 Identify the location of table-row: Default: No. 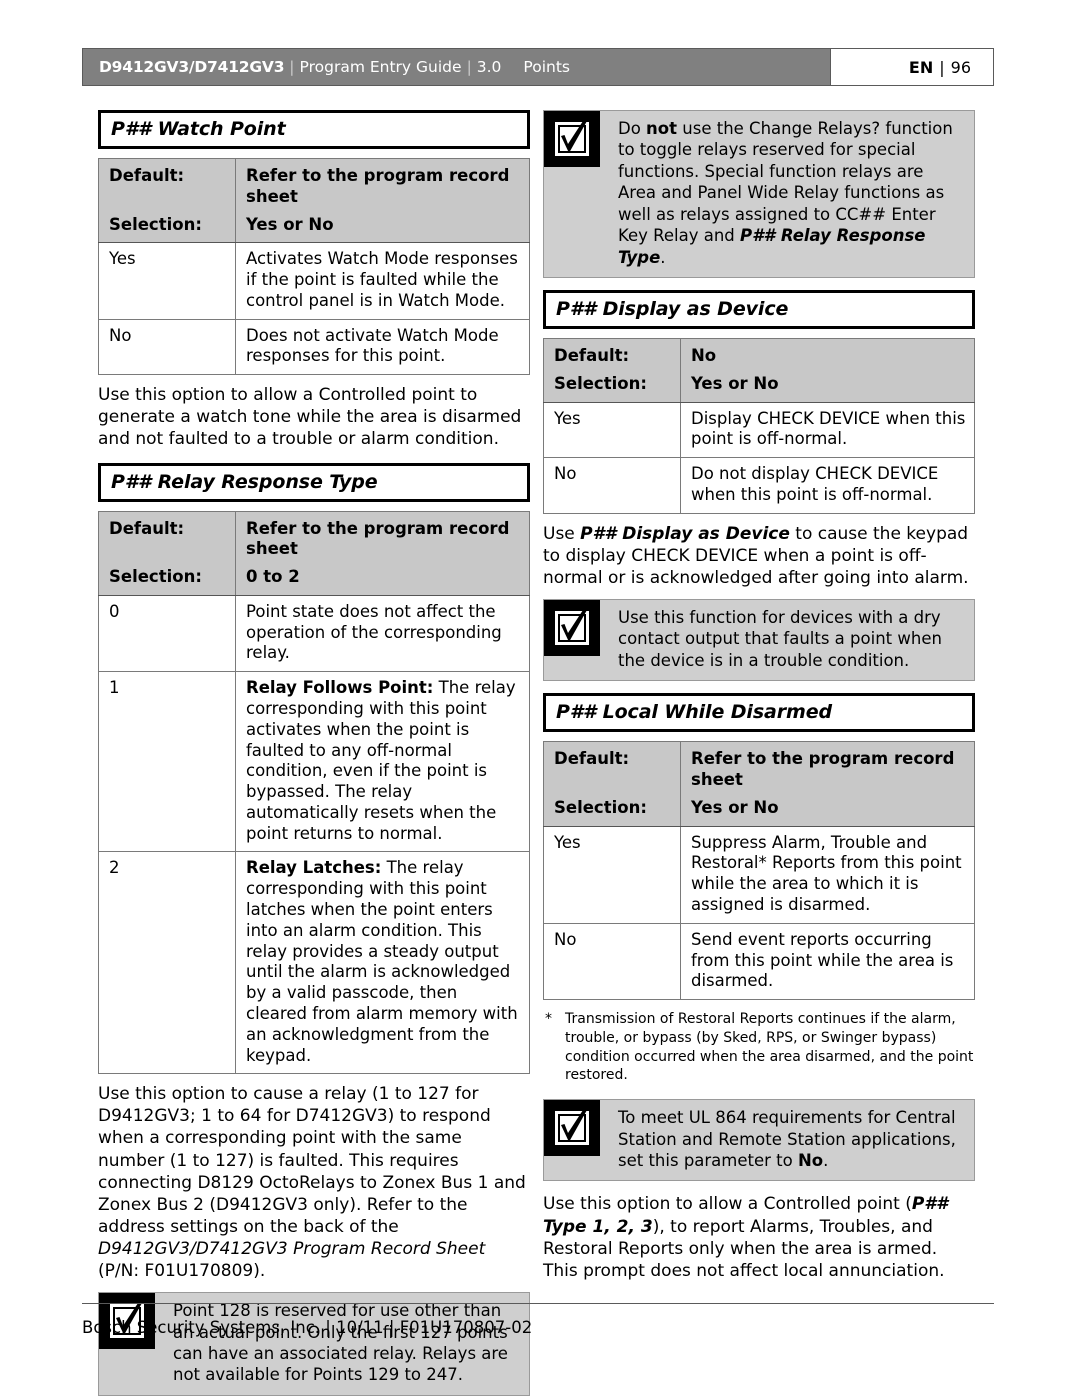
(759, 353).